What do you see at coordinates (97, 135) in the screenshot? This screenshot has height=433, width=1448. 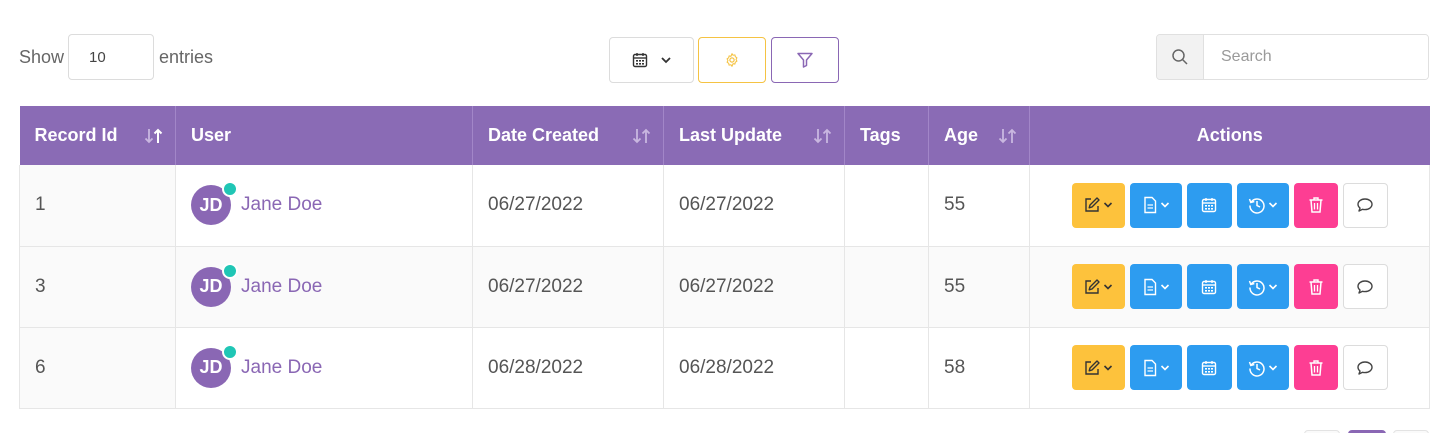 I see `column-header-record-id: Record Id` at bounding box center [97, 135].